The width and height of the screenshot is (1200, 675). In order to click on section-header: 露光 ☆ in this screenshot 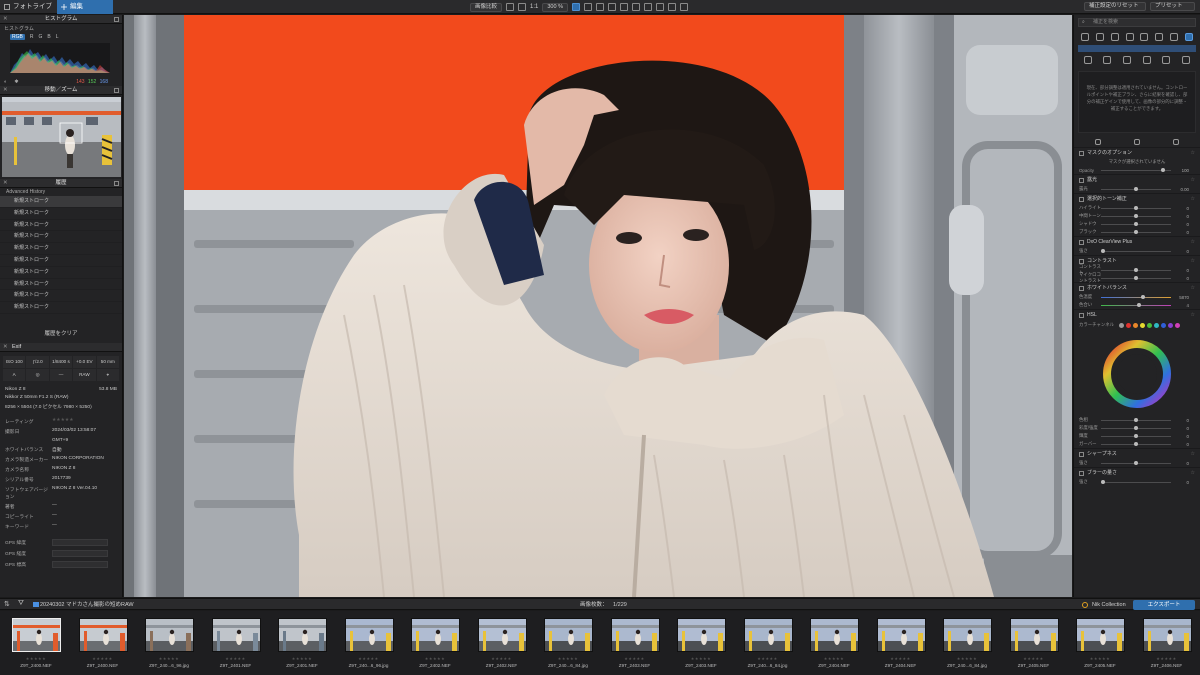, I will do `click(1137, 179)`.